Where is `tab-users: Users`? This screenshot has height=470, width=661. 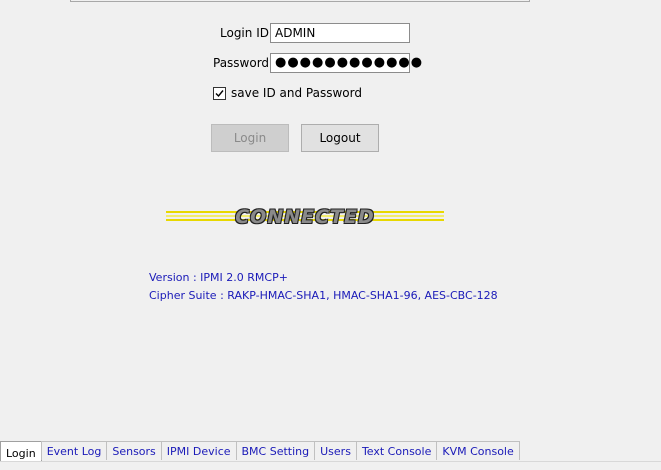 tab-users: Users is located at coordinates (335, 450).